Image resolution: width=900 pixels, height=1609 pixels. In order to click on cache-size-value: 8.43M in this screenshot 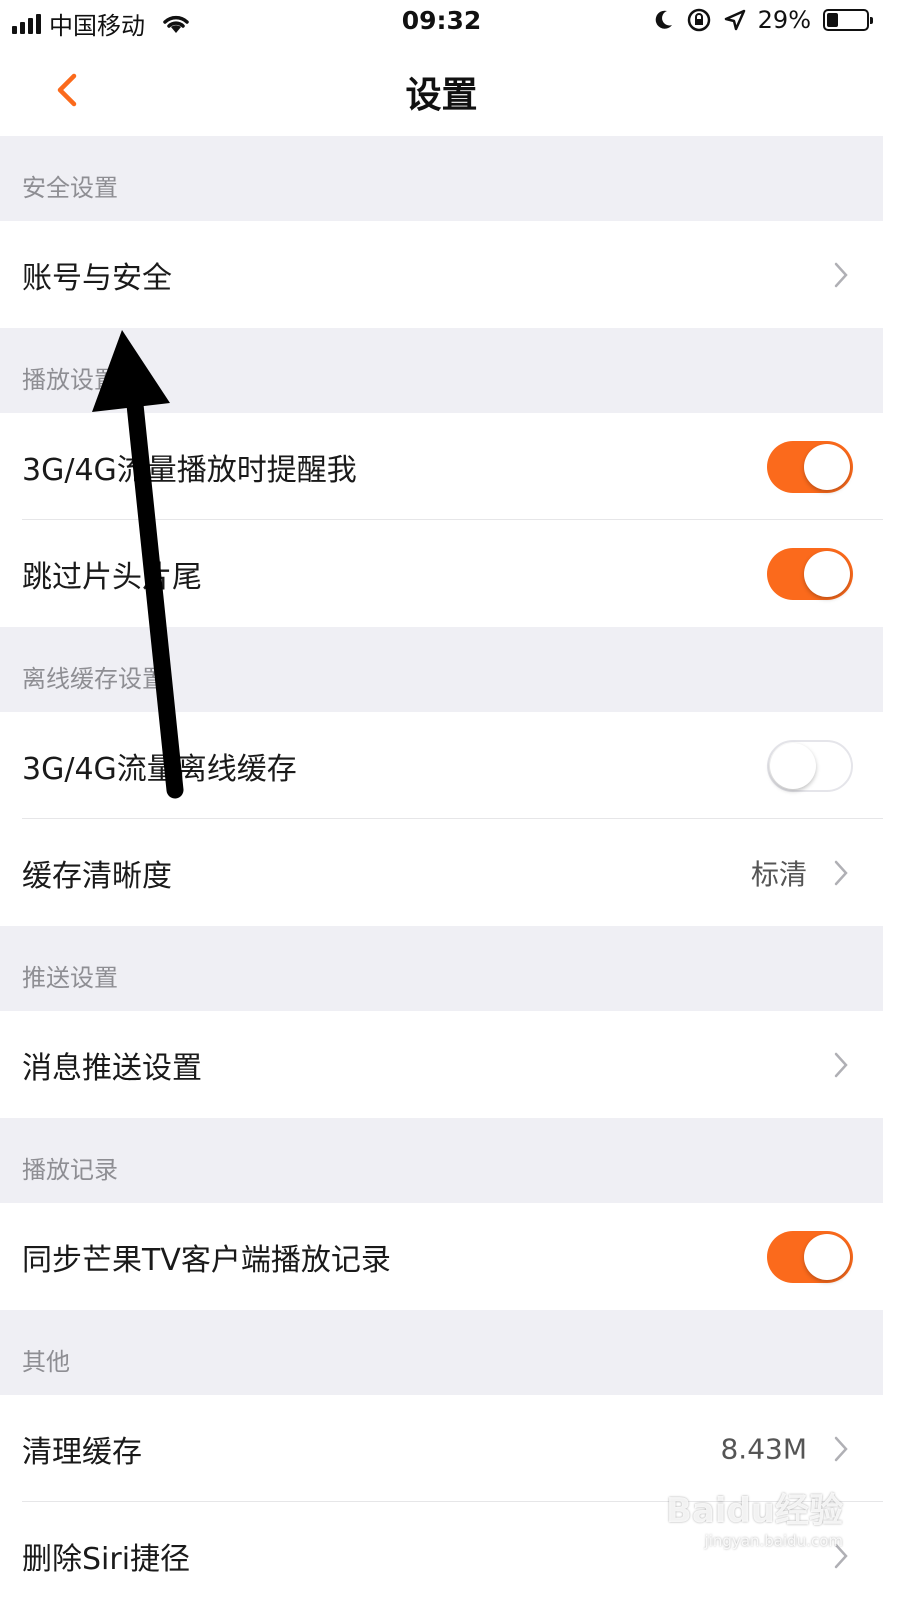, I will do `click(763, 1448)`.